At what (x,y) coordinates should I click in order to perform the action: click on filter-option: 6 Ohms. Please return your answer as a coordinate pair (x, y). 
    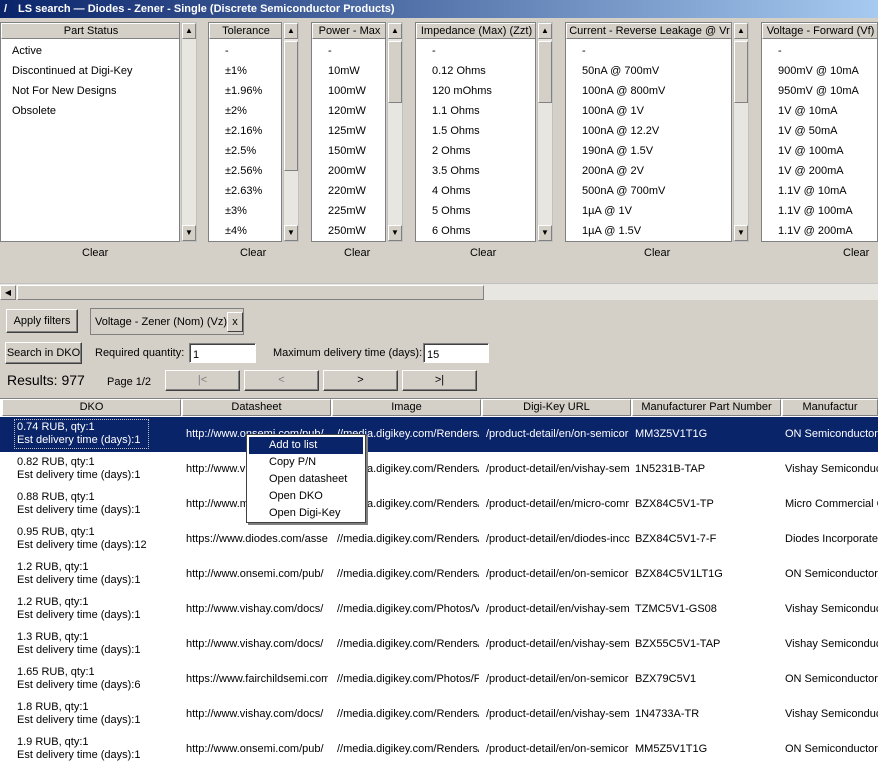
    Looking at the image, I should click on (475, 231).